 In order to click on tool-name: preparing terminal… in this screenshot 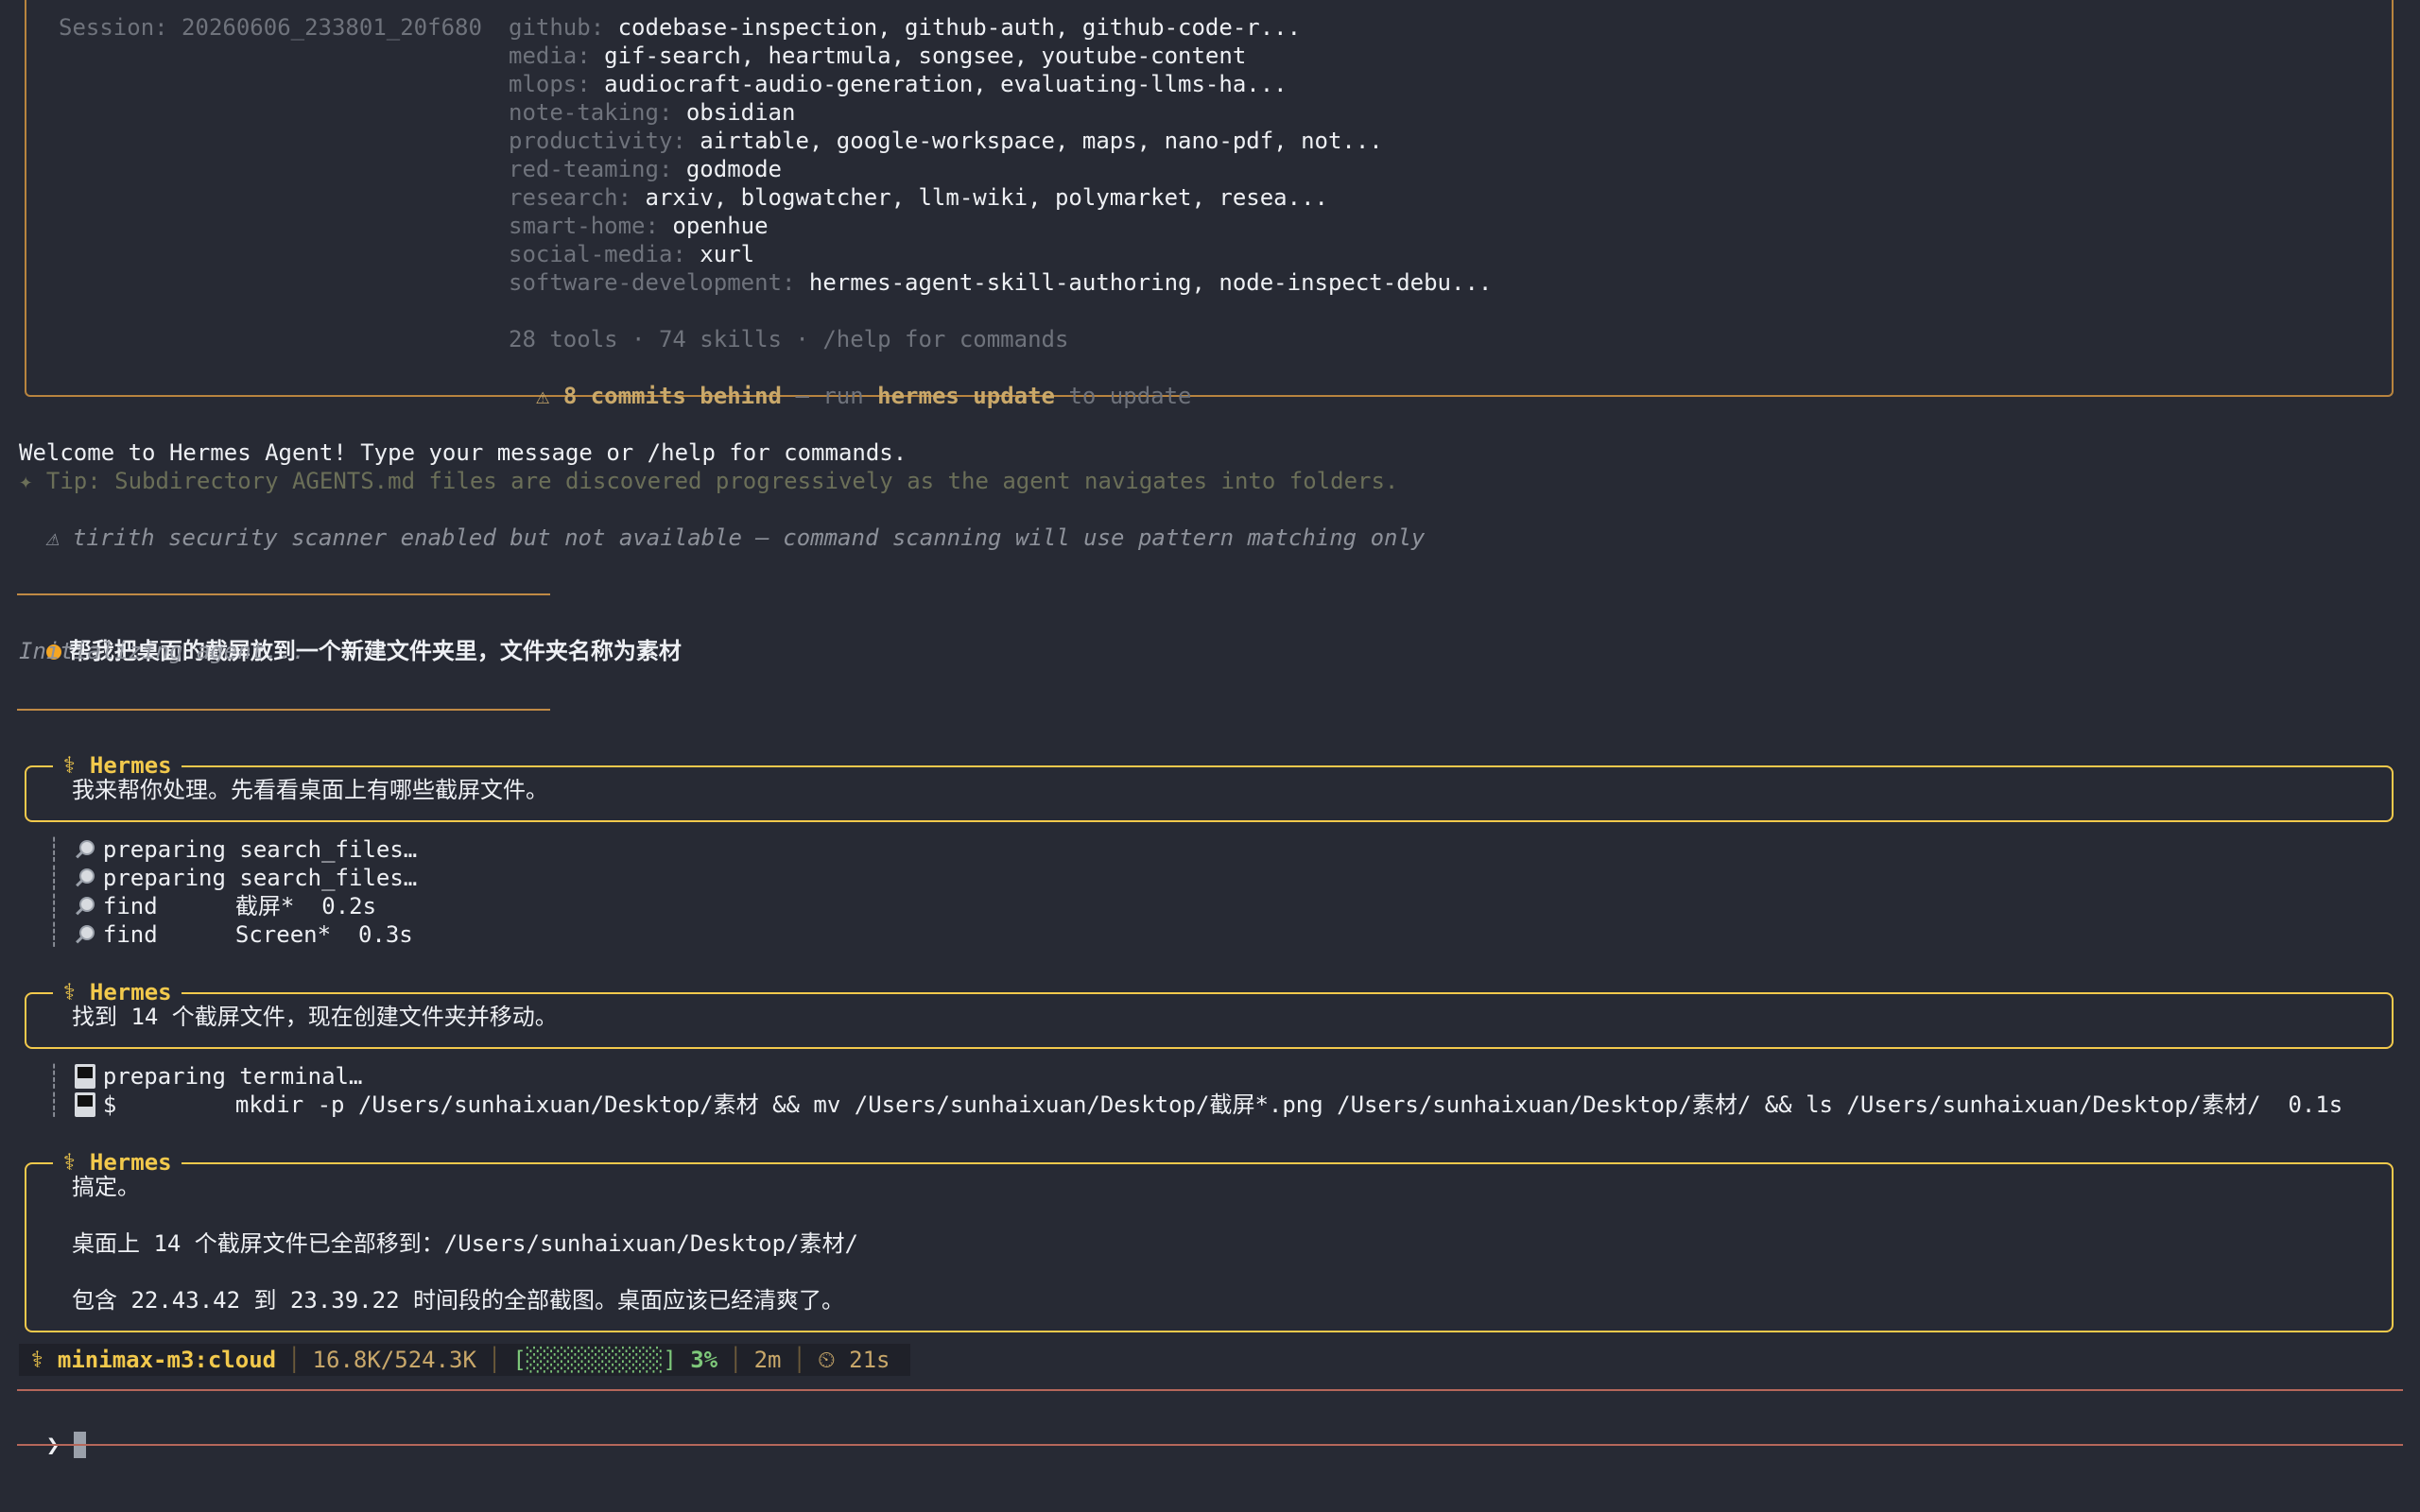, I will do `click(233, 1076)`.